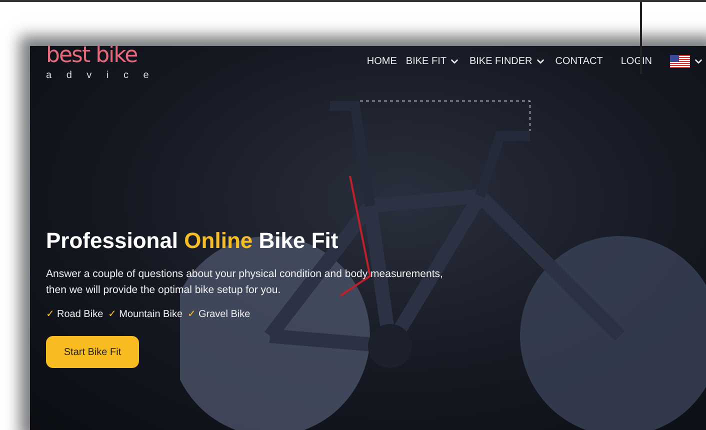 The width and height of the screenshot is (706, 430). What do you see at coordinates (100, 76) in the screenshot?
I see `logo-subtitle: a d v i c e` at bounding box center [100, 76].